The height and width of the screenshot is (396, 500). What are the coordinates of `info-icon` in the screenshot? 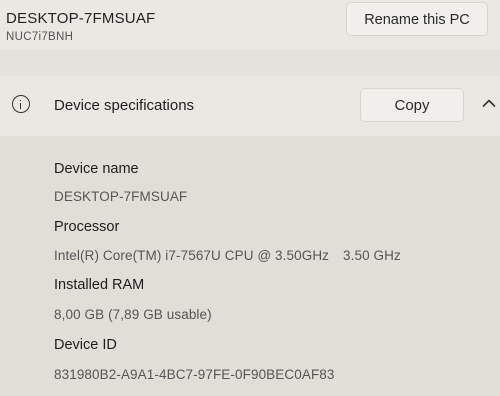 It's located at (21, 104).